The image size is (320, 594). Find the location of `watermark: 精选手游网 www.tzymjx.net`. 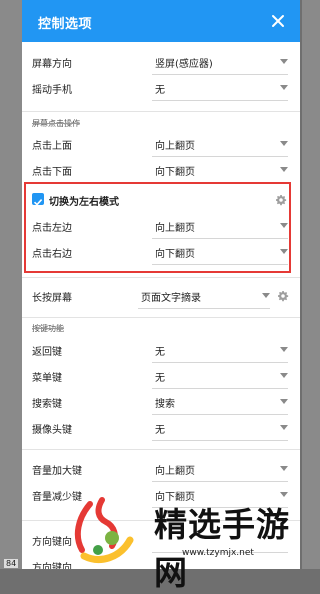

watermark: 精选手游网 www.tzymjx.net is located at coordinates (189, 542).